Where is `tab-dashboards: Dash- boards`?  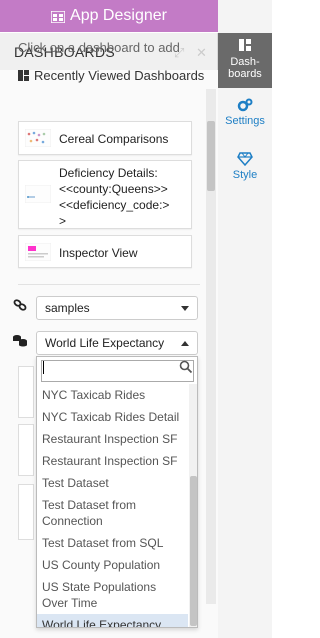
tab-dashboards: Dash- boards is located at coordinates (241, 69).